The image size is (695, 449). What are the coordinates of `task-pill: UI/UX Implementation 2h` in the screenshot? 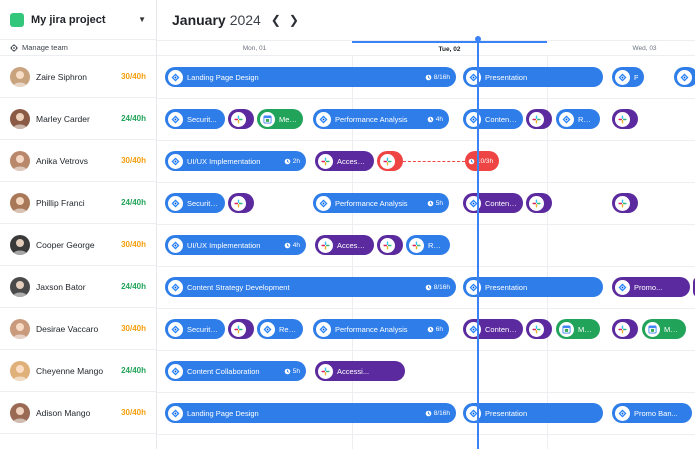 It's located at (235, 161).